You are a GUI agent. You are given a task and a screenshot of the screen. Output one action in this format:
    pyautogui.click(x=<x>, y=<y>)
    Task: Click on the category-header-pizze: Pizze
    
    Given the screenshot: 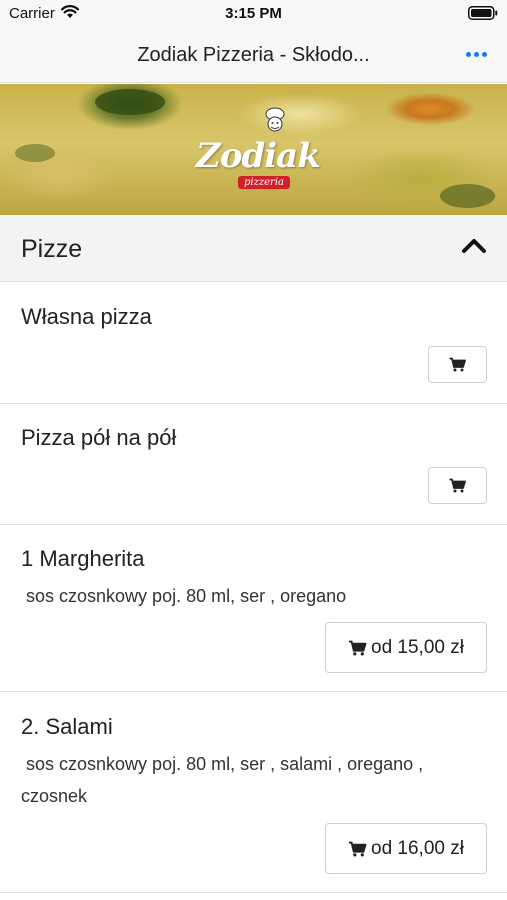 What is the action you would take?
    pyautogui.click(x=253, y=248)
    